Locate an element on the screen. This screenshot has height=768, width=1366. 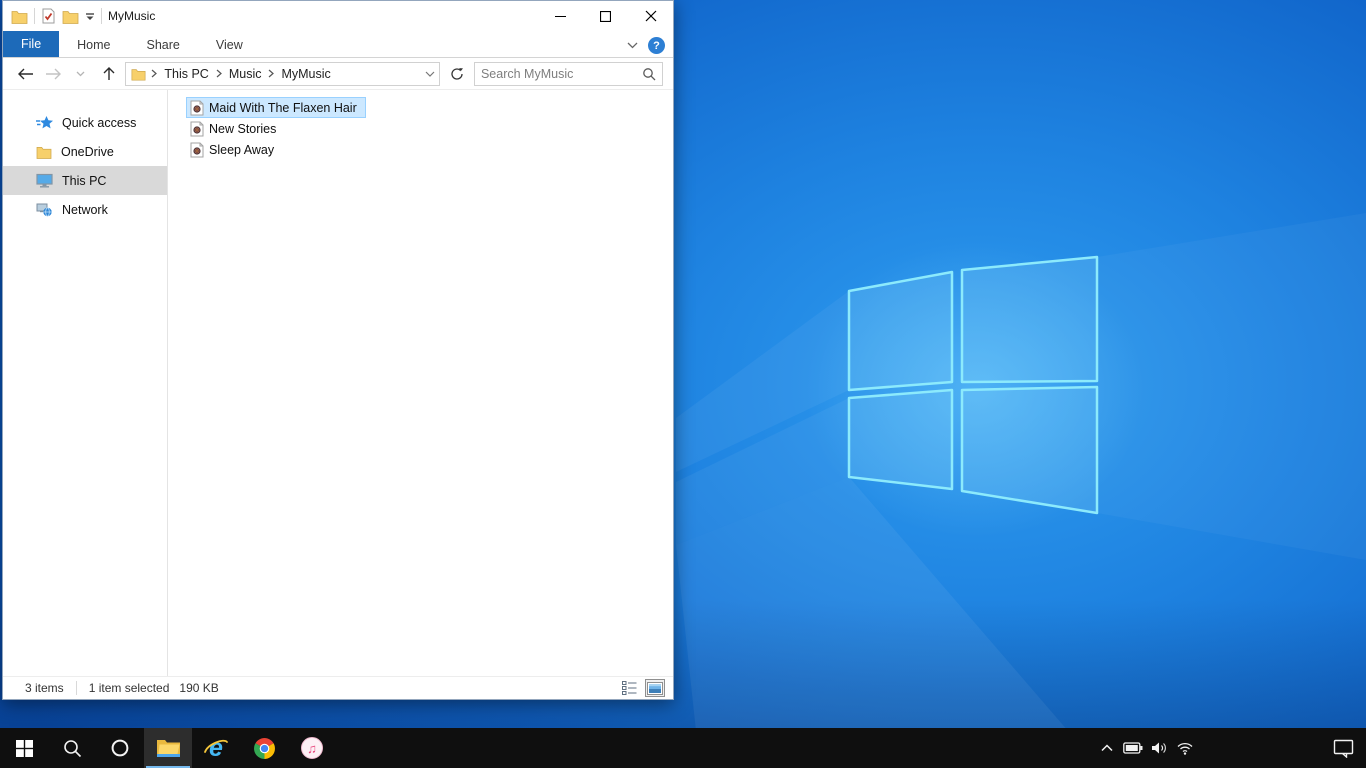
forward-button is located at coordinates (54, 74).